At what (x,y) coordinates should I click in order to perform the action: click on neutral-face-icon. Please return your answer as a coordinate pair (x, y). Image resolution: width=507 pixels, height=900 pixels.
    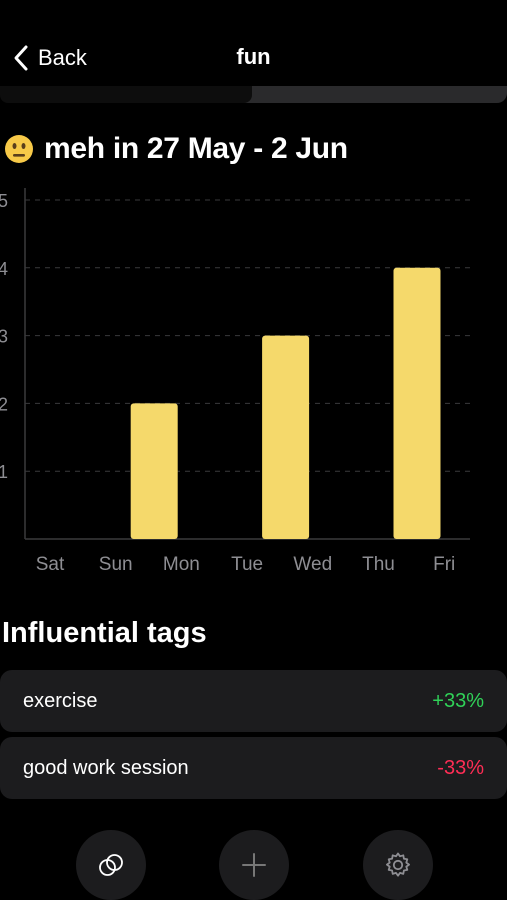
    Looking at the image, I should click on (19, 149).